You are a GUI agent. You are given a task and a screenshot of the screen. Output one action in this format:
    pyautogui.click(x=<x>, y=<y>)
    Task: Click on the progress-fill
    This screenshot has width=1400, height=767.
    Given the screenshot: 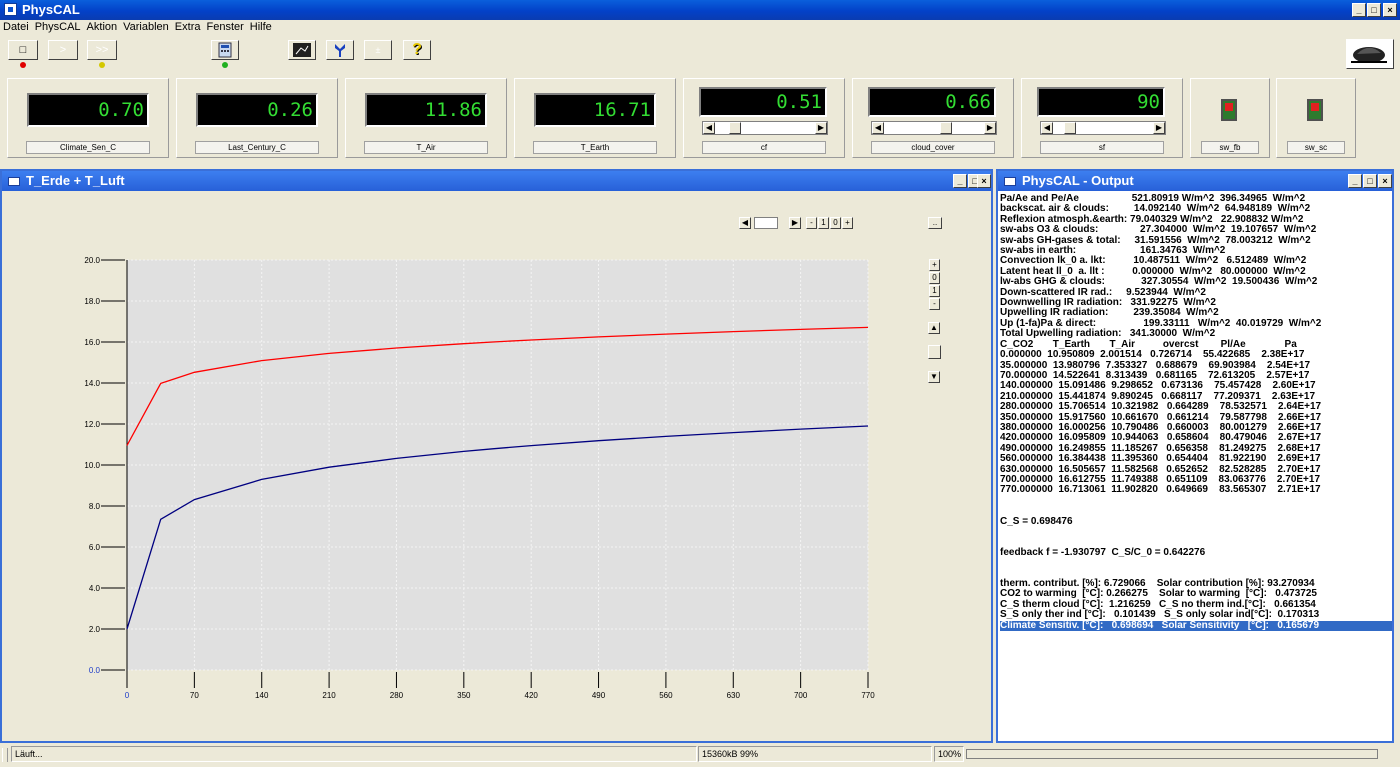 What is the action you would take?
    pyautogui.click(x=1172, y=754)
    